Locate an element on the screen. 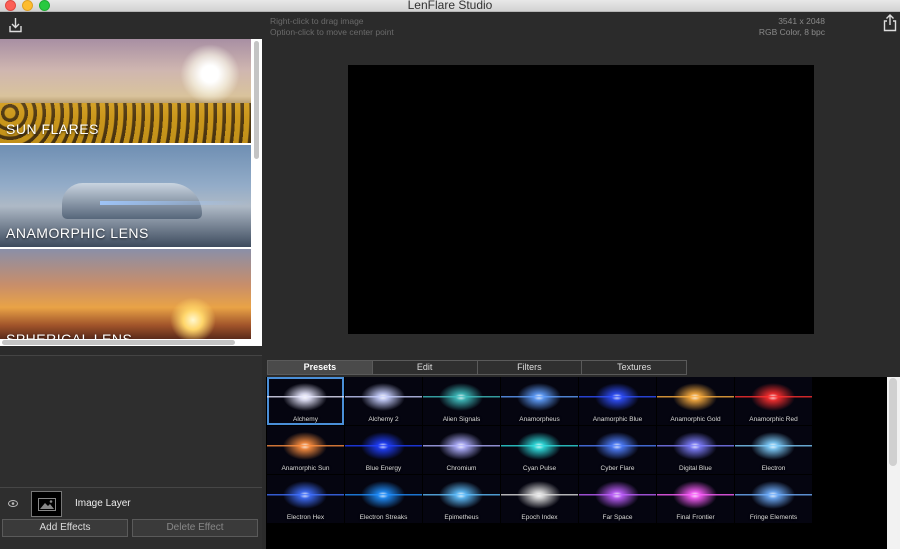 This screenshot has height=549, width=900. preset-tile: Anamorpheus is located at coordinates (539, 401).